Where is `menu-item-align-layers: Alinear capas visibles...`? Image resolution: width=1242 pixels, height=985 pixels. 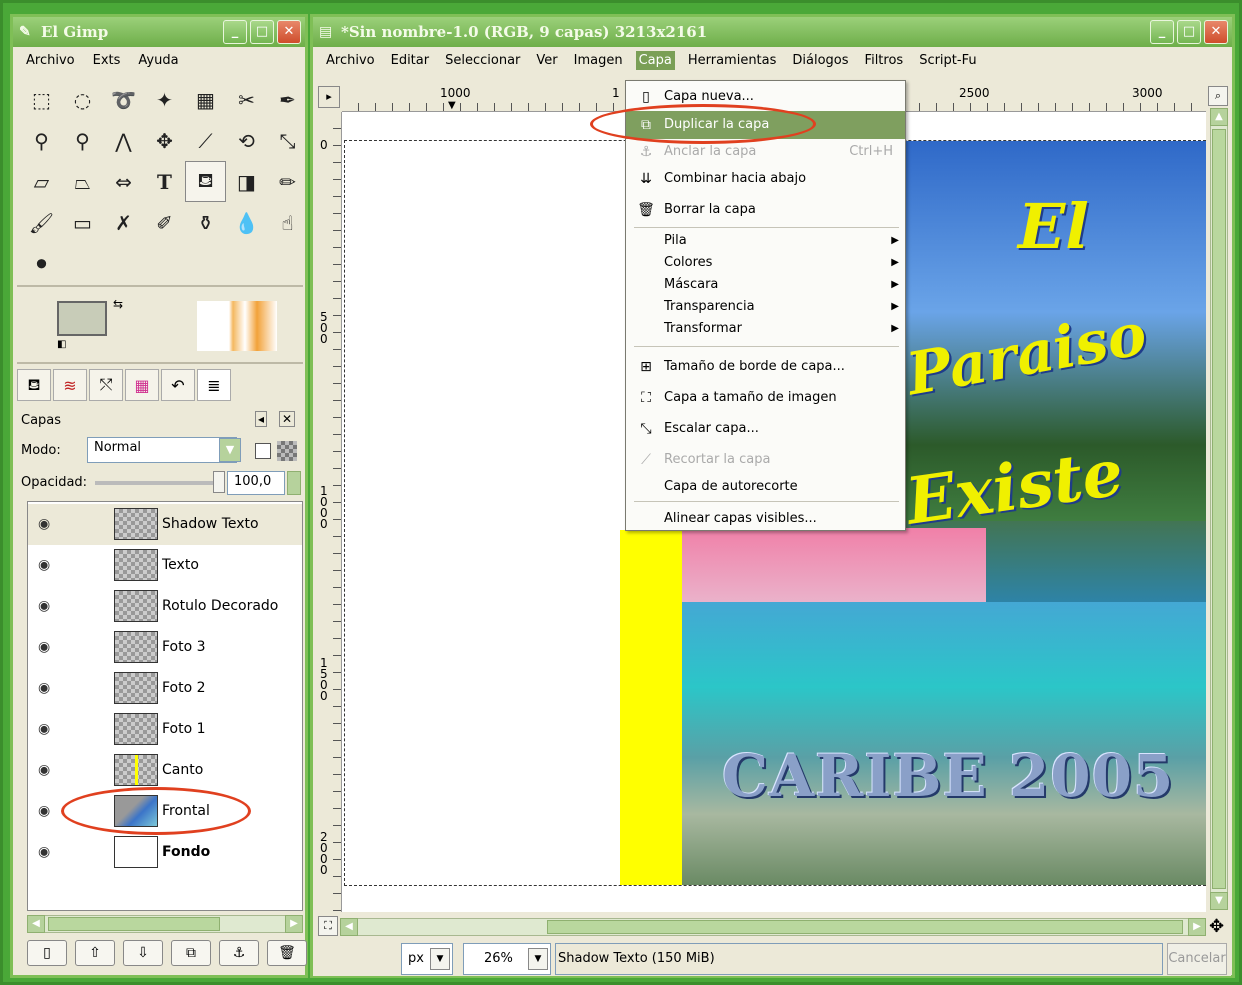
menu-item-align-layers: Alinear capas visibles... is located at coordinates (765, 519).